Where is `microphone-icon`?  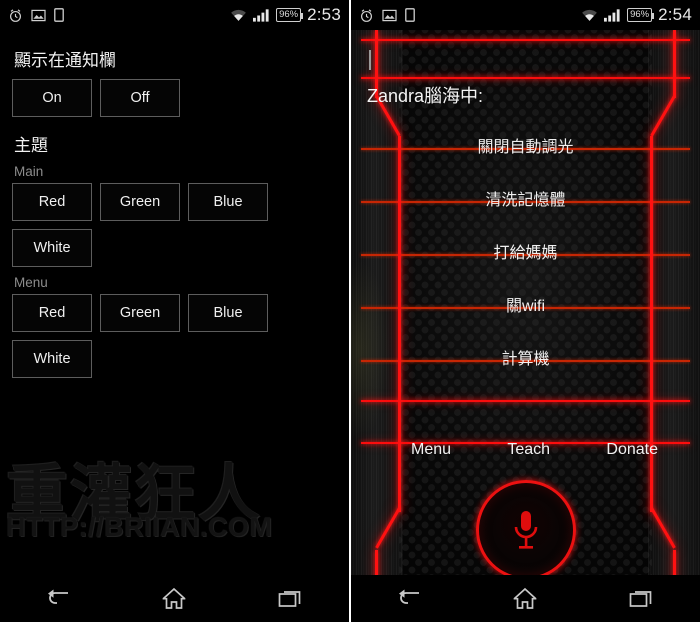 microphone-icon is located at coordinates (525, 530).